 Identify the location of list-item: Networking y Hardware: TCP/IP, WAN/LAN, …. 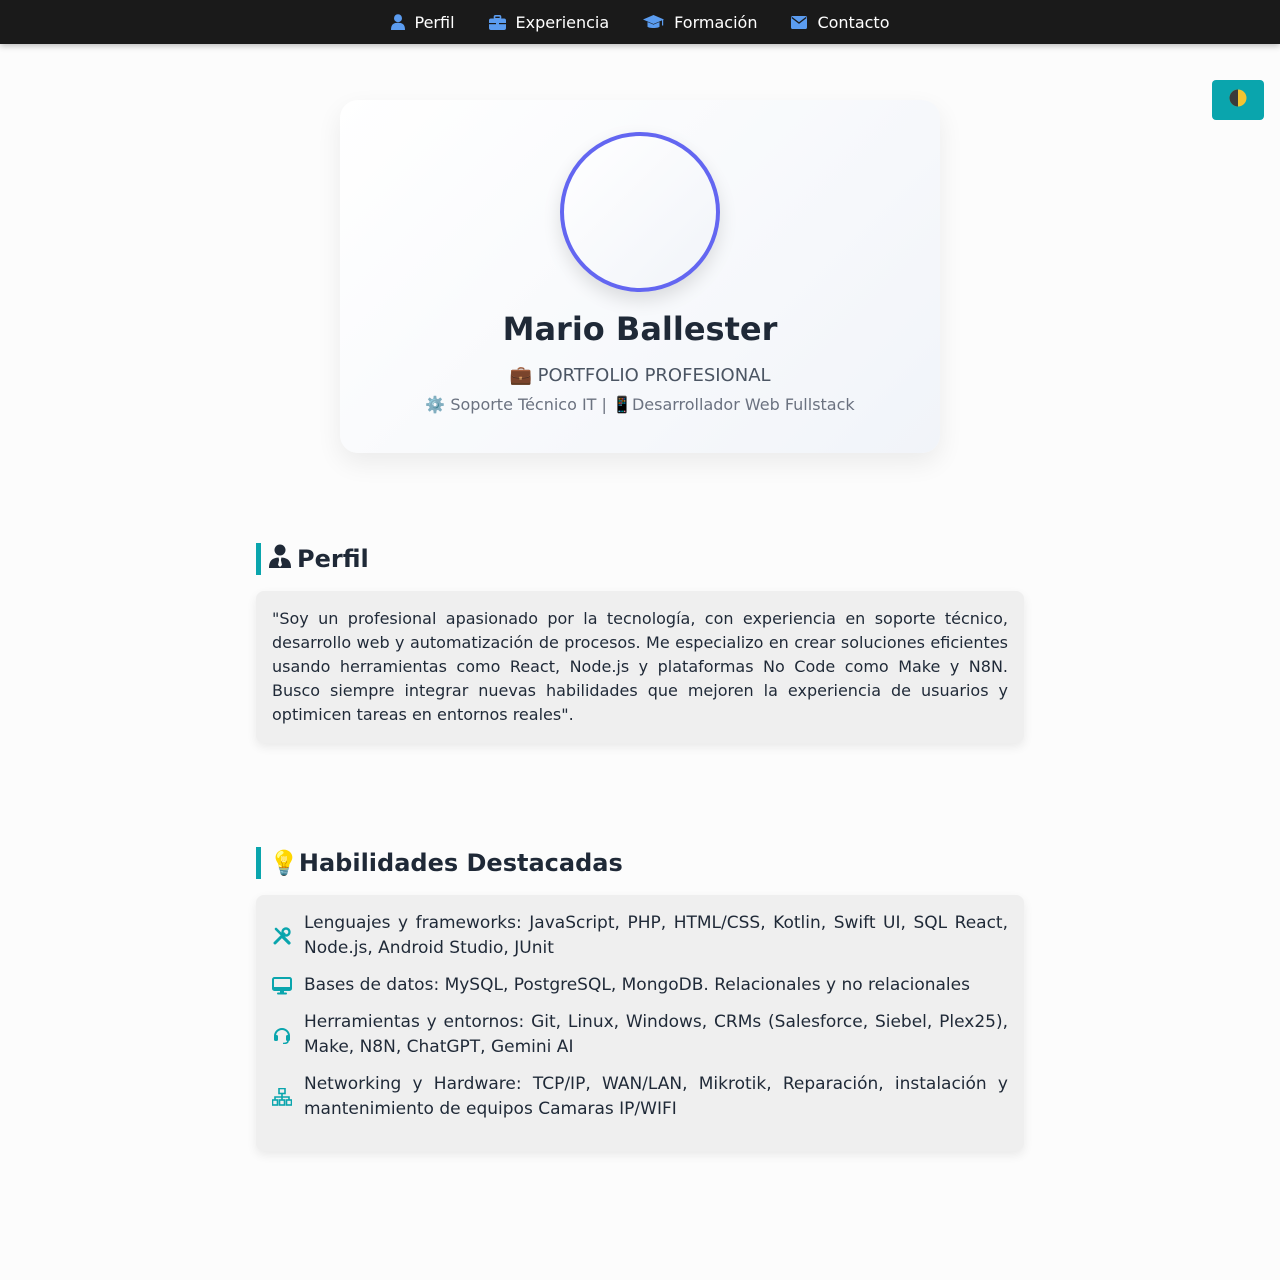
(640, 1097).